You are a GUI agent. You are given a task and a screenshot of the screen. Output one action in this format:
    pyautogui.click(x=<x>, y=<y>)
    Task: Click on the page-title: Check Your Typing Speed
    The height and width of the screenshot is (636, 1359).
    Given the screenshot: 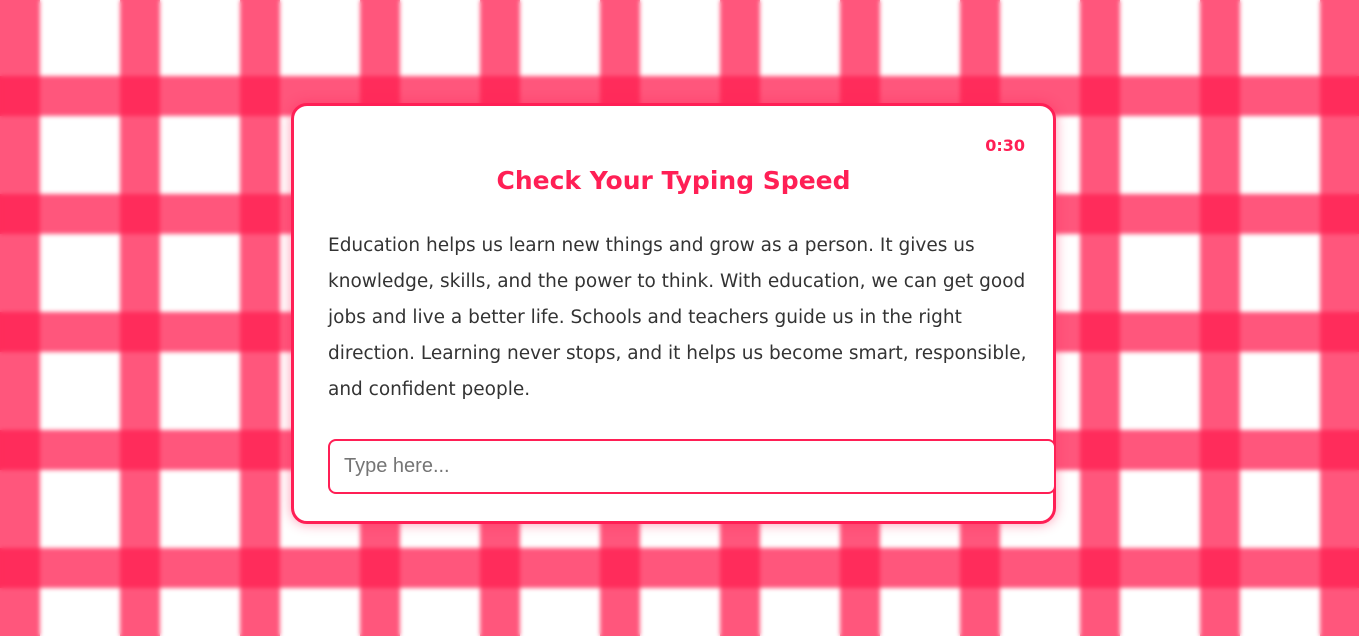 What is the action you would take?
    pyautogui.click(x=673, y=180)
    